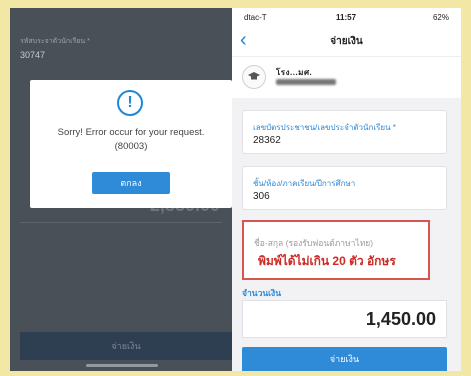 Image resolution: width=471 pixels, height=376 pixels. Describe the element at coordinates (267, 140) in the screenshot. I see `id-field-value: 28362` at that location.